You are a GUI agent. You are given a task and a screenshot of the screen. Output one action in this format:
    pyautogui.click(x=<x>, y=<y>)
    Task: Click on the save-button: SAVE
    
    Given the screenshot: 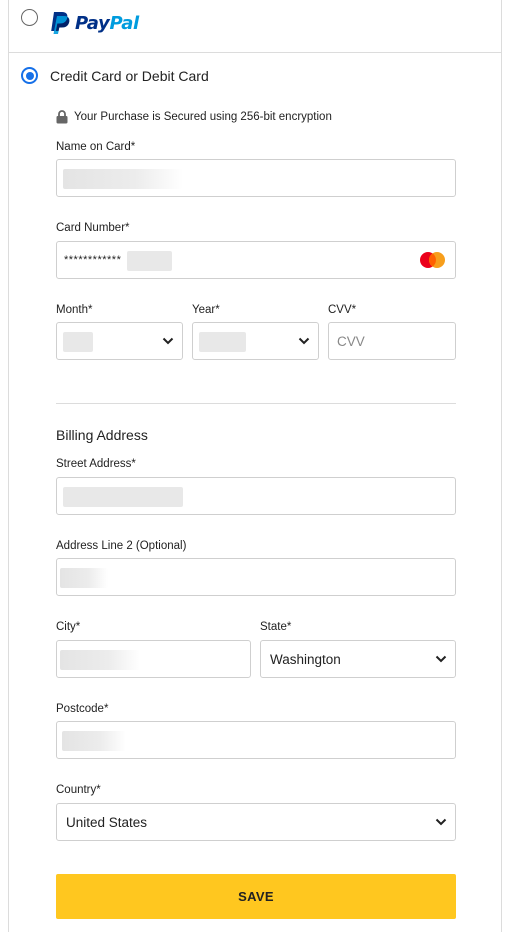 What is the action you would take?
    pyautogui.click(x=256, y=896)
    